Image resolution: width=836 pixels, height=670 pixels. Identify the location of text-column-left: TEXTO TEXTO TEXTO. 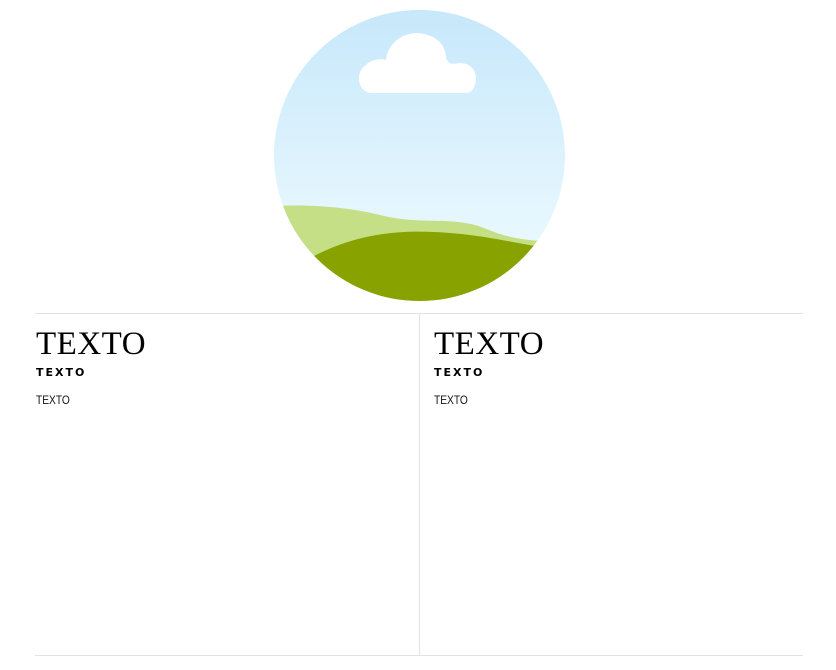
(91, 361).